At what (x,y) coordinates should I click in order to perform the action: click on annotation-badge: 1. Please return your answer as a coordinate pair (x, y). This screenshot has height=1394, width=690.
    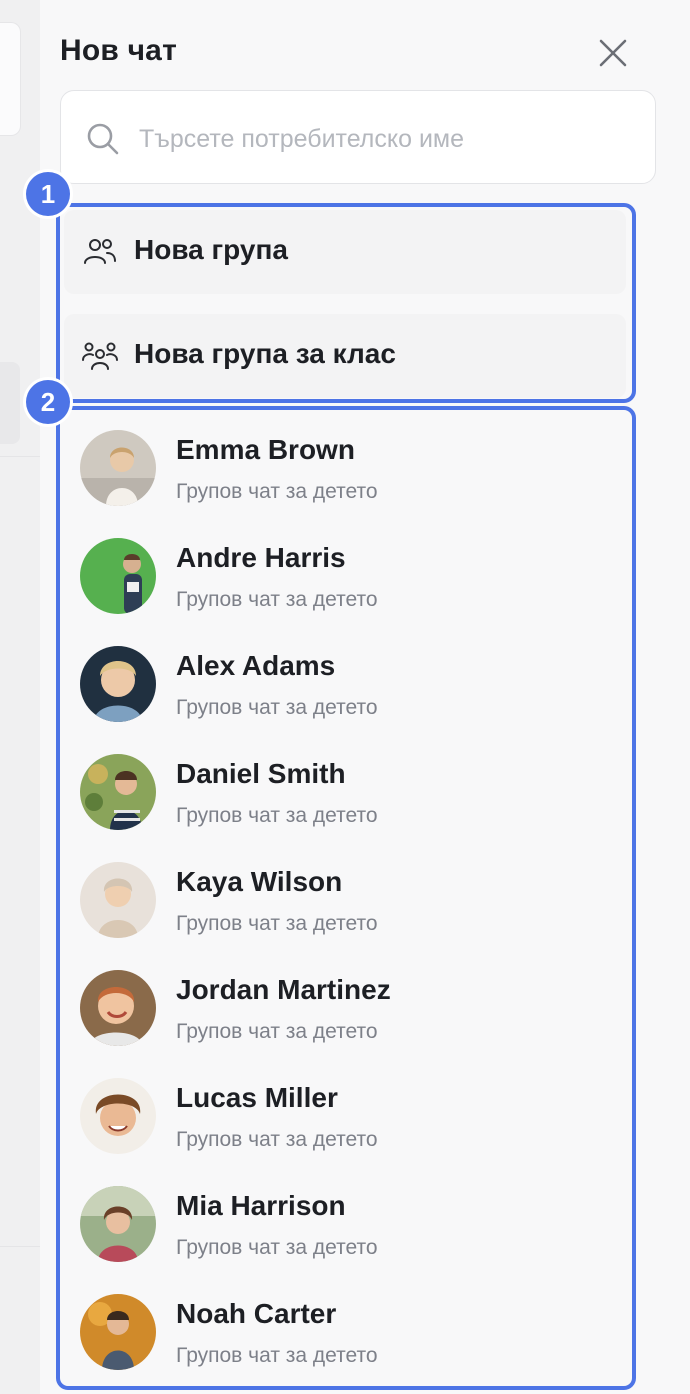
    Looking at the image, I should click on (48, 194).